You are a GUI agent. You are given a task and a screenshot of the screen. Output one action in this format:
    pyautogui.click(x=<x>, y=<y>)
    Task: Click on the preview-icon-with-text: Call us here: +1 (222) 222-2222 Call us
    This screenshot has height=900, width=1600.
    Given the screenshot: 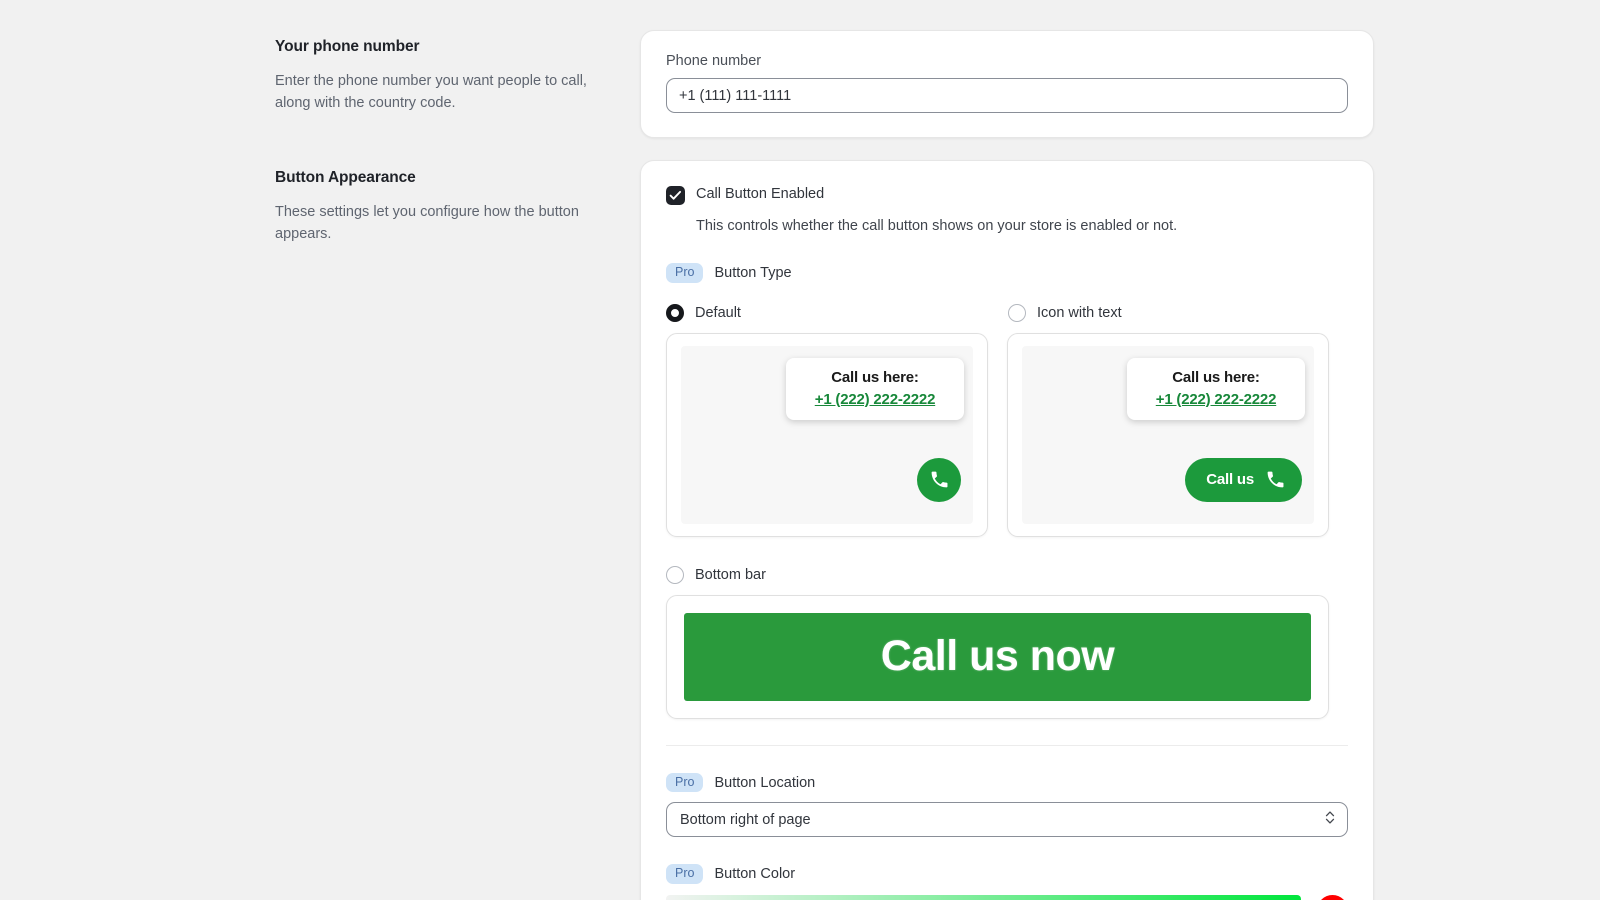 What is the action you would take?
    pyautogui.click(x=1168, y=434)
    